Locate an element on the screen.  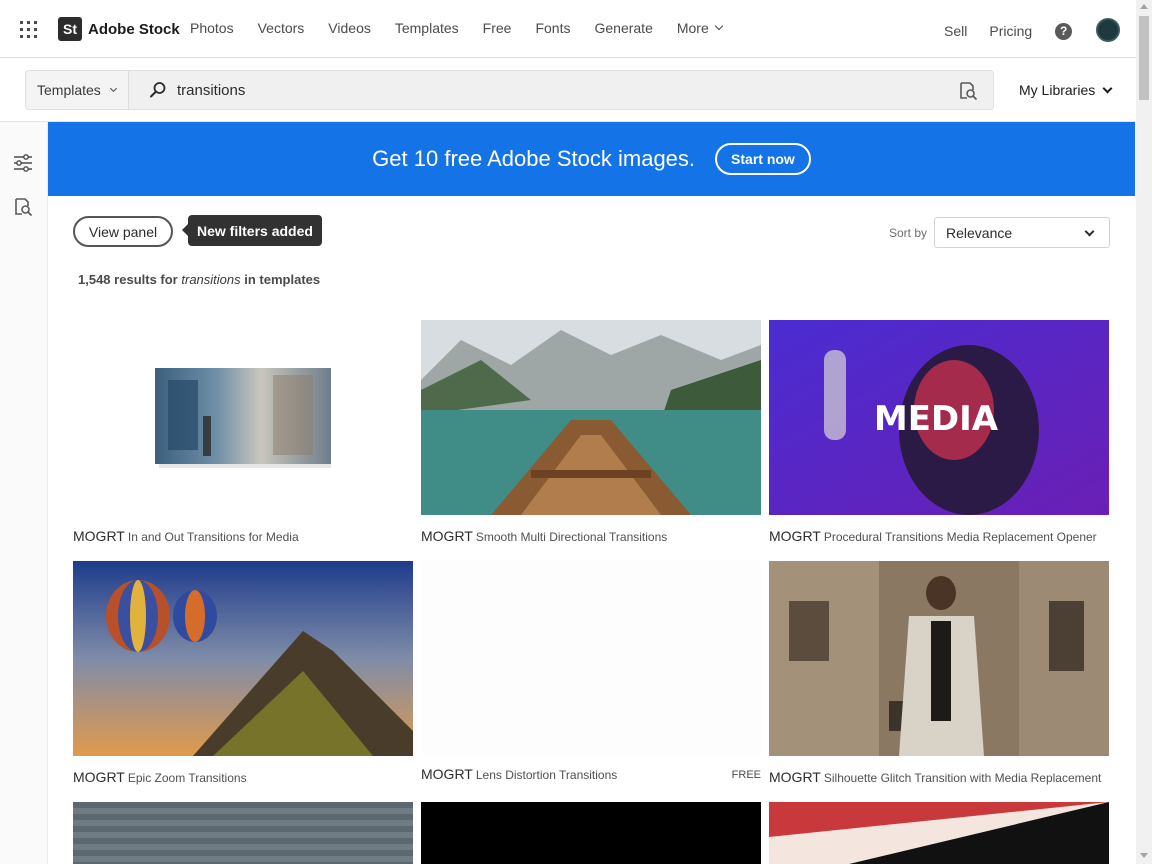
app-switcher-icon is located at coordinates (28, 29).